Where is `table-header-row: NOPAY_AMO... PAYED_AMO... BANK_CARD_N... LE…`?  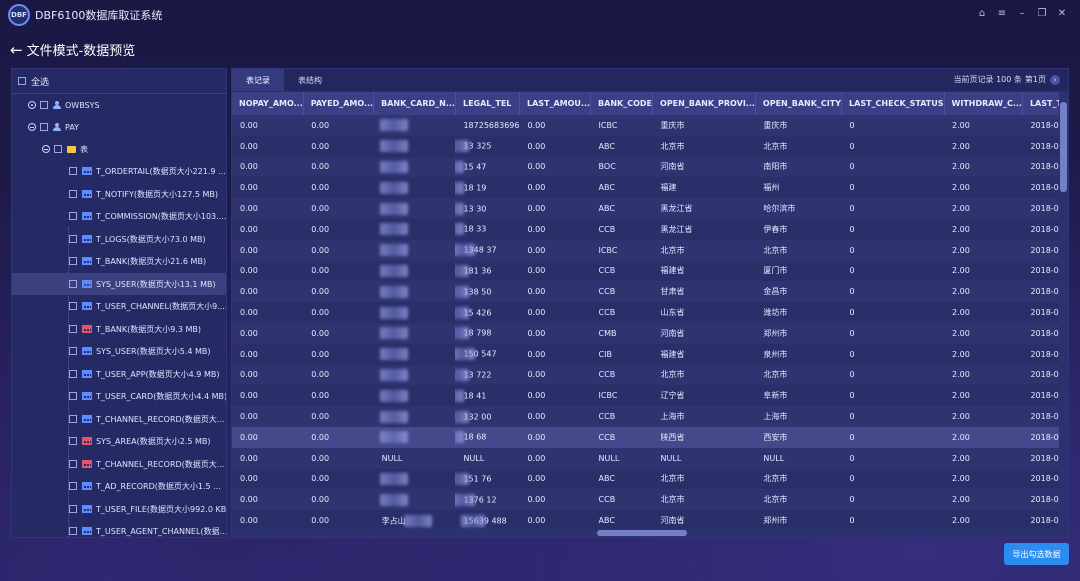 table-header-row: NOPAY_AMO... PAYED_AMO... BANK_CARD_N... LE… is located at coordinates (650, 103).